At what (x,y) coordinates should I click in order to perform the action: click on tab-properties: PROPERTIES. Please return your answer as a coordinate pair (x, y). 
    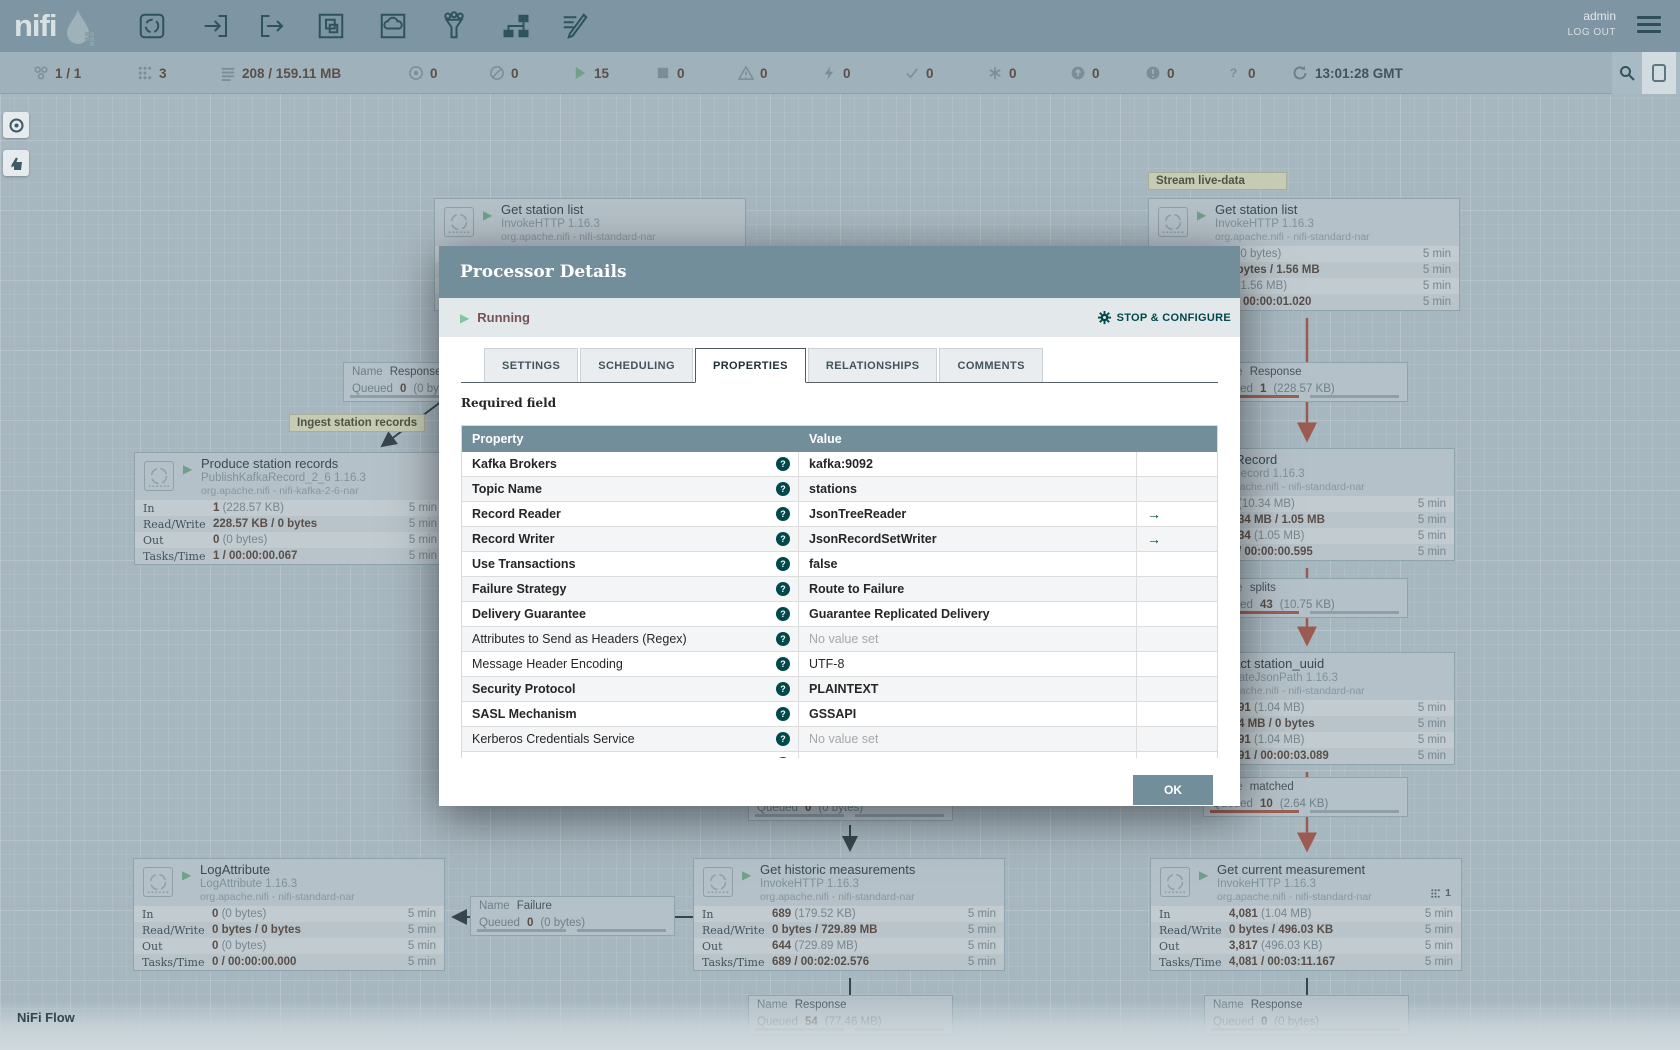
    Looking at the image, I should click on (750, 365).